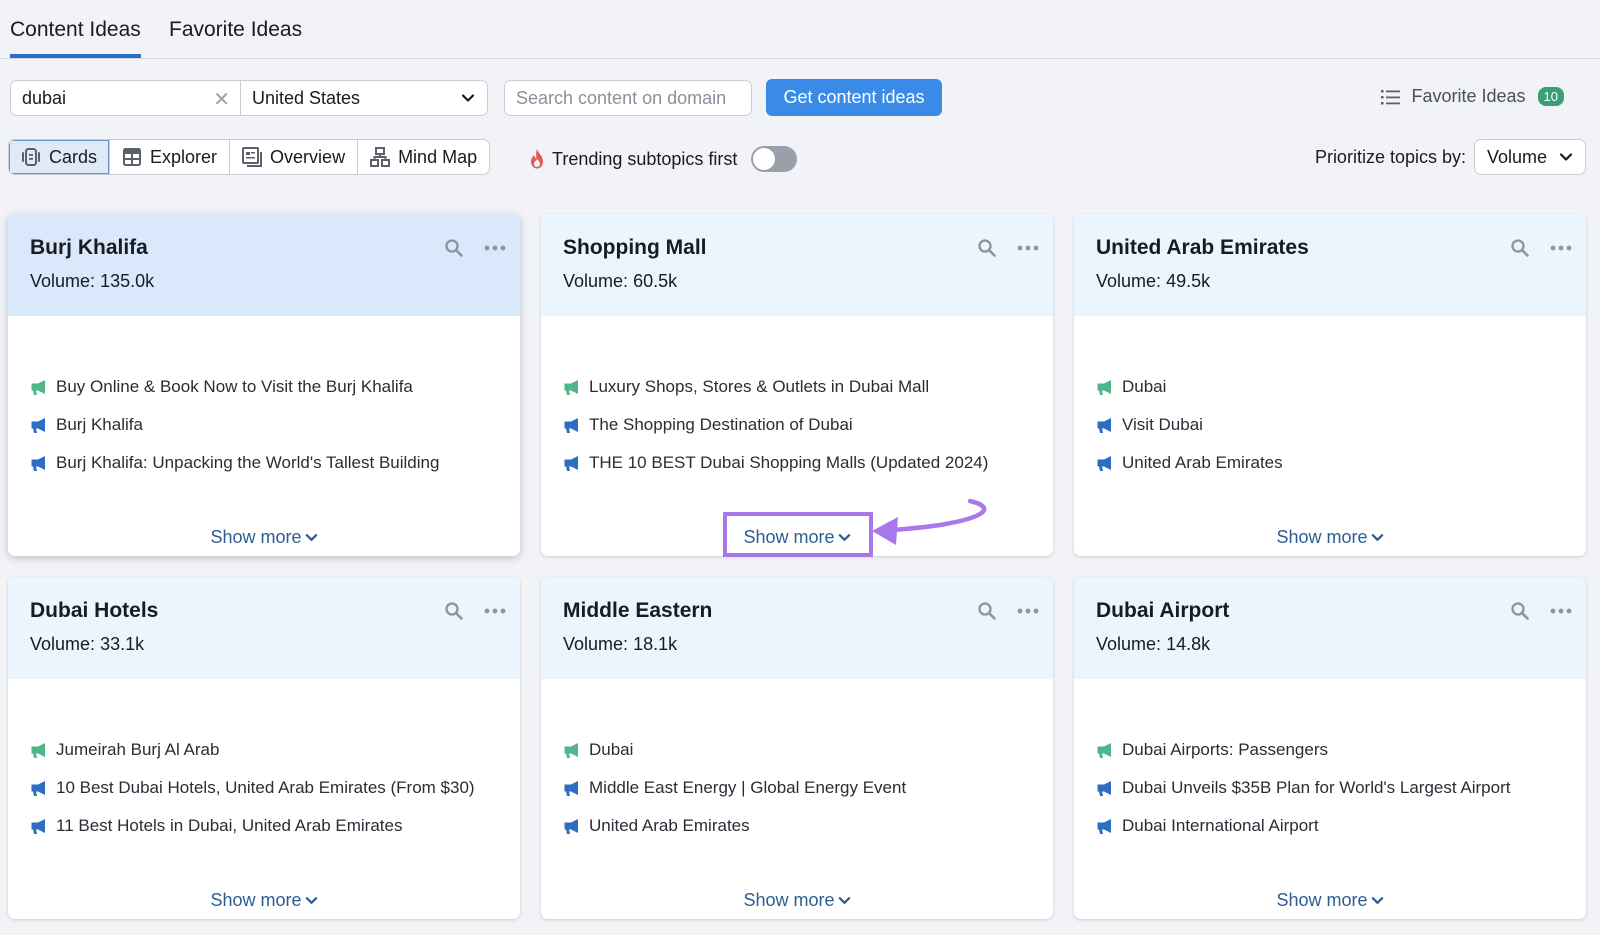  Describe the element at coordinates (655, 644) in the screenshot. I see `volume-value: 18.1k` at that location.